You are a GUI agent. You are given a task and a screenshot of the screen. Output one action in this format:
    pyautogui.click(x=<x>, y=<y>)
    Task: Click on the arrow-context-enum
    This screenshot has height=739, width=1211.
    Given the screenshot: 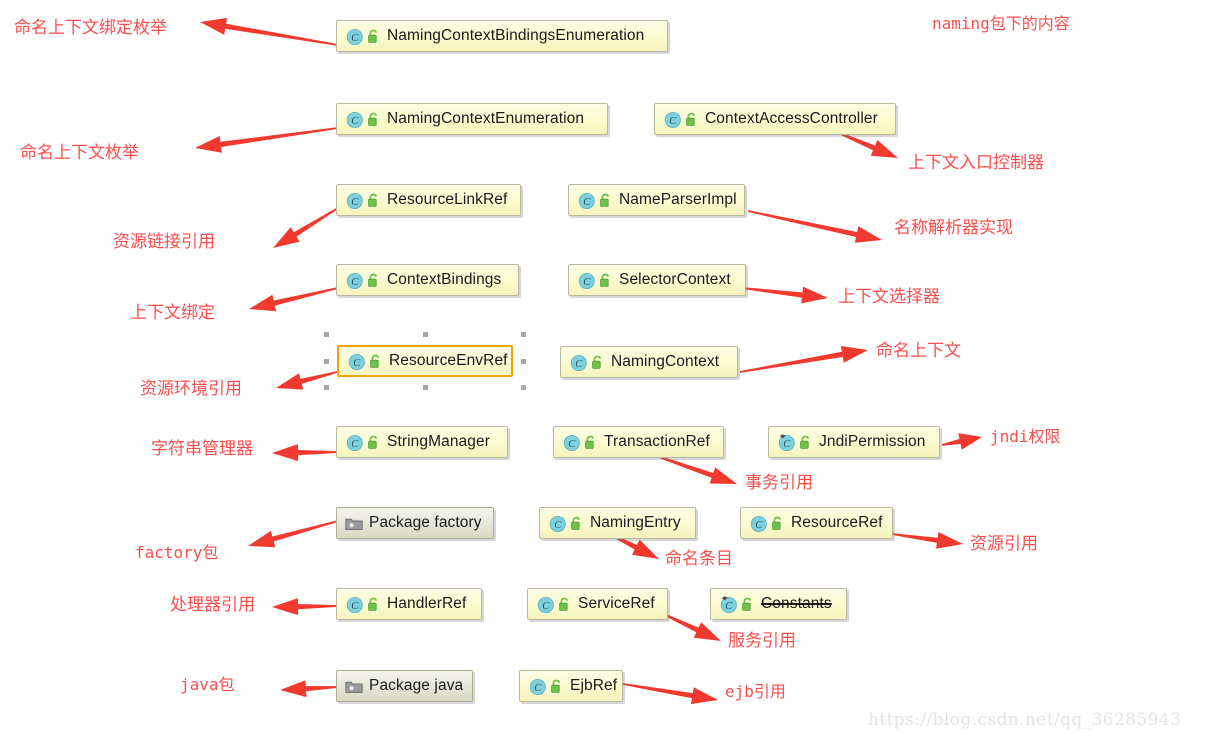 What is the action you would take?
    pyautogui.click(x=267, y=140)
    